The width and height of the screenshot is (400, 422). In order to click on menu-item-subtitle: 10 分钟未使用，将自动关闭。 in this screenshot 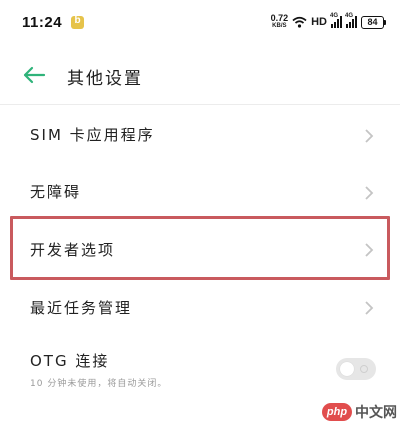, I will do `click(99, 384)`.